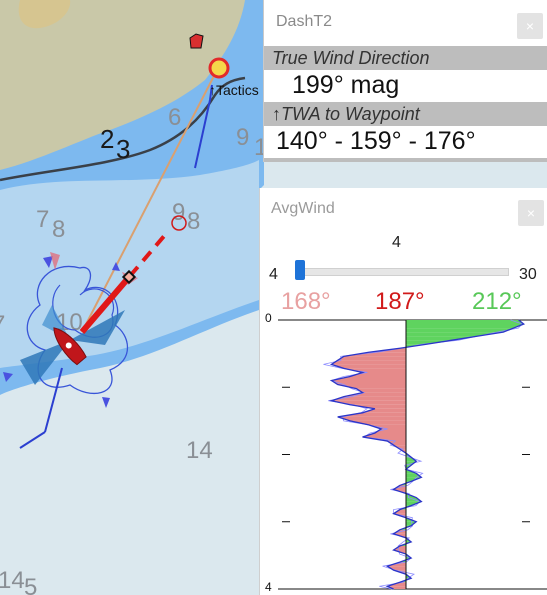  What do you see at coordinates (405, 160) in the screenshot?
I see `panel-divider` at bounding box center [405, 160].